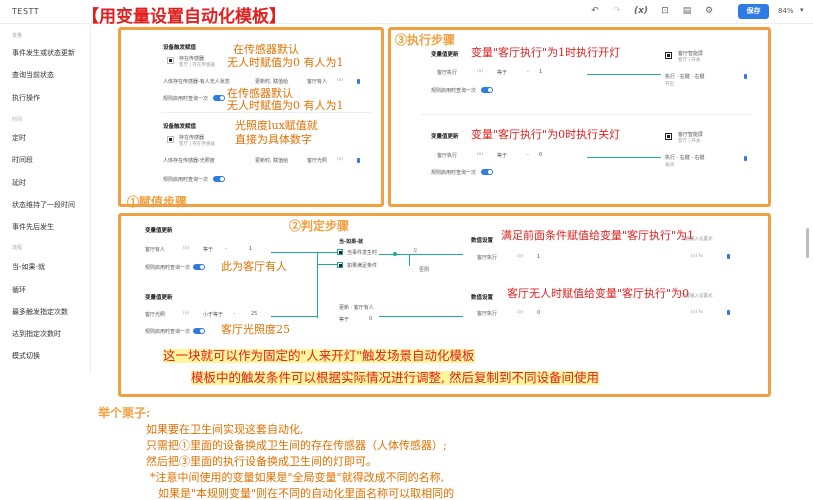  What do you see at coordinates (33, 75) in the screenshot?
I see `sidebar-item-query: 查询当前状态` at bounding box center [33, 75].